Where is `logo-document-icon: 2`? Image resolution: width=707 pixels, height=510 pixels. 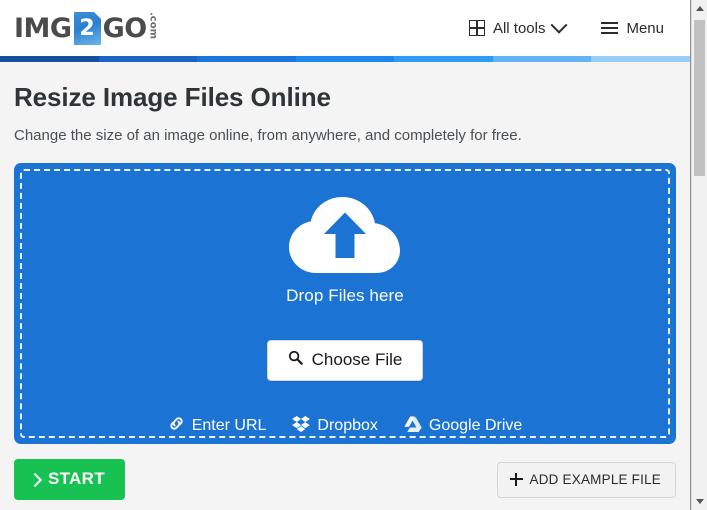 logo-document-icon: 2 is located at coordinates (87, 28).